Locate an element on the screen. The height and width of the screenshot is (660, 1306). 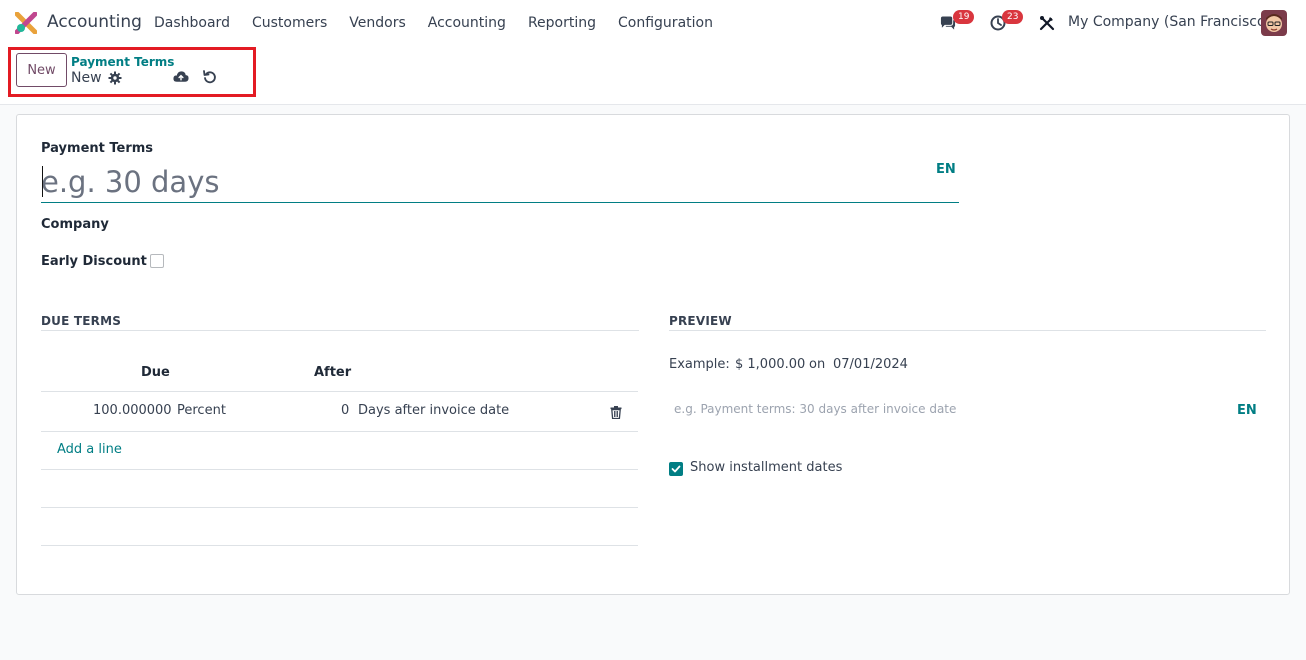
example-label: Example: is located at coordinates (699, 364).